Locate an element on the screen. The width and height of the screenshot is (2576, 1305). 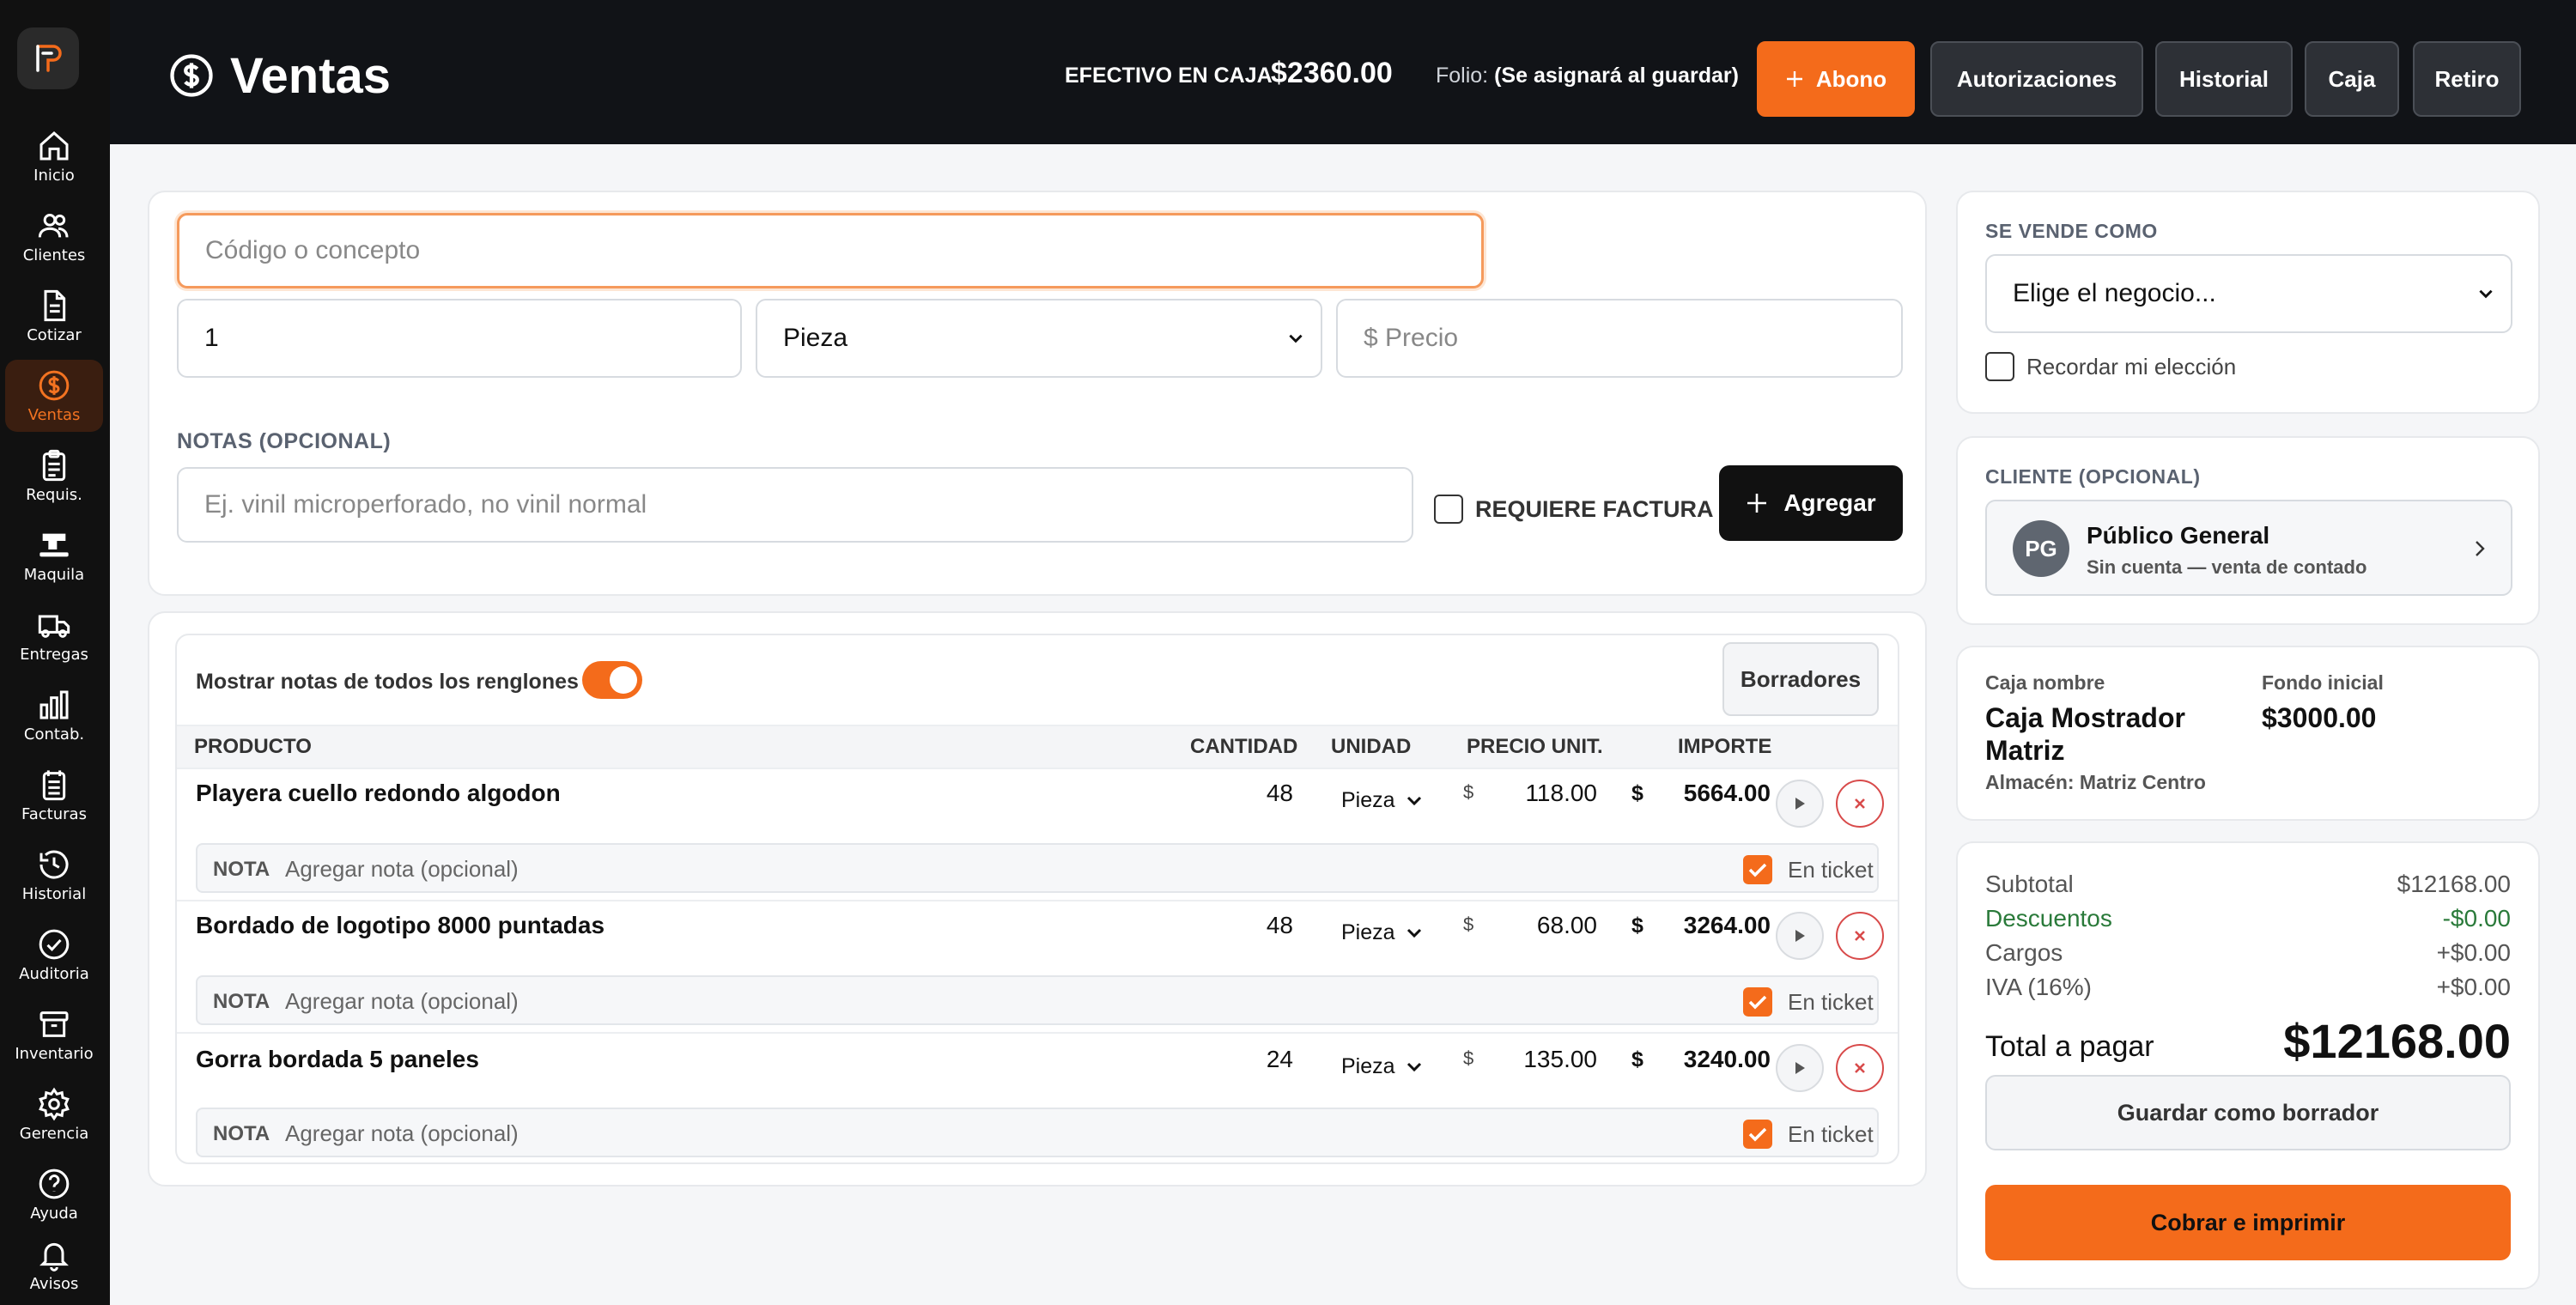
invoice-checkbox is located at coordinates (1448, 509).